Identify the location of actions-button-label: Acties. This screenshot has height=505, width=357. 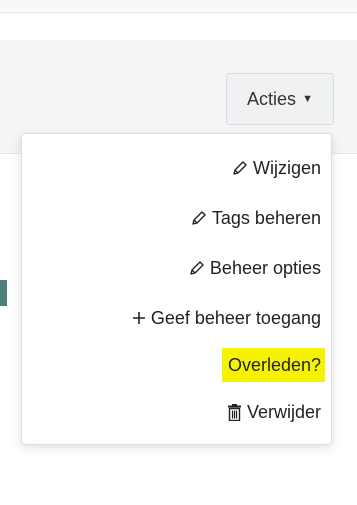
(272, 98).